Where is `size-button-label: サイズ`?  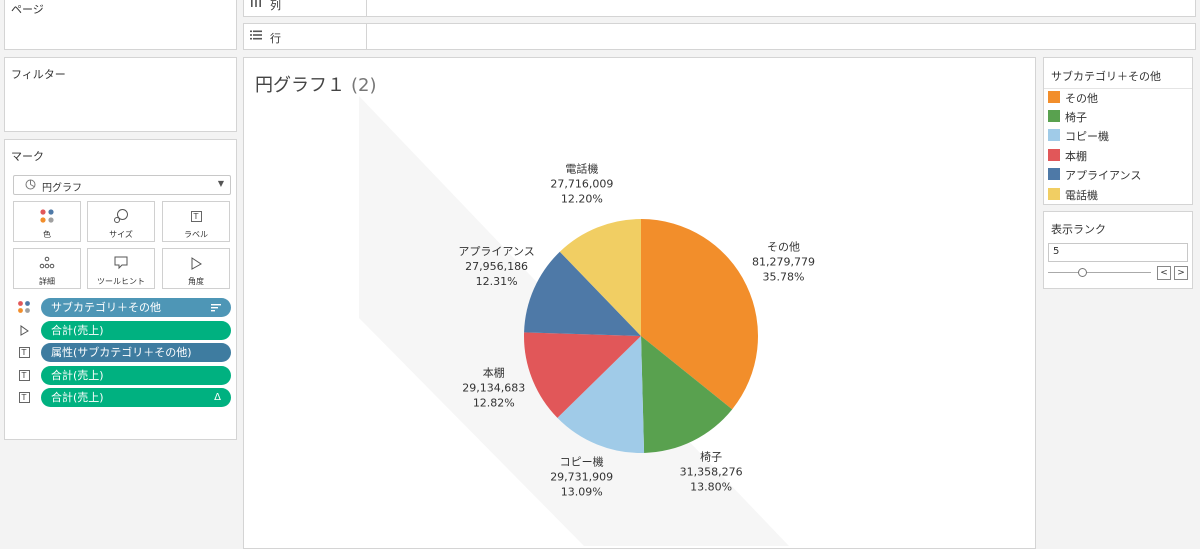 size-button-label: サイズ is located at coordinates (121, 234).